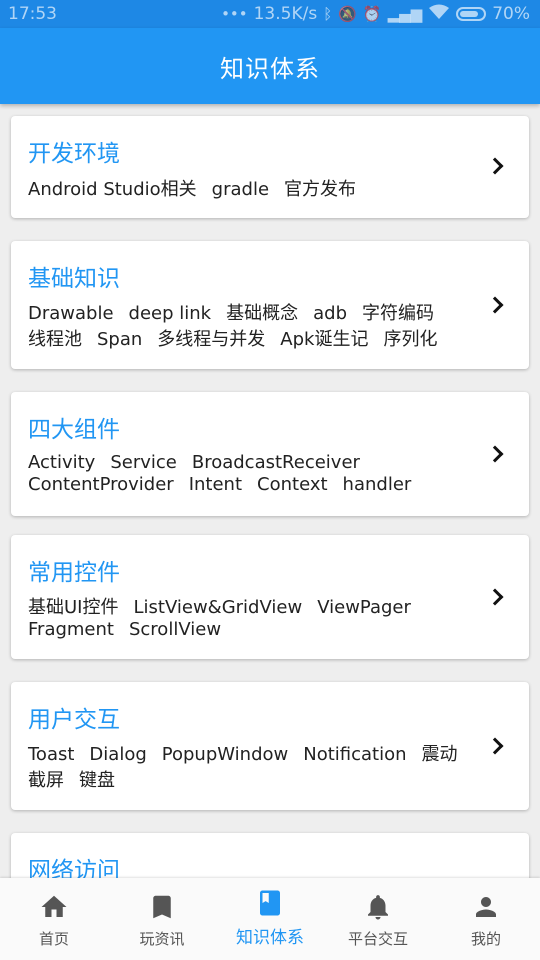  I want to click on status-indicators: ••• 13.5K/s ᛒ 🔕 ⏰ ▂▄▆ 70%, so click(375, 14).